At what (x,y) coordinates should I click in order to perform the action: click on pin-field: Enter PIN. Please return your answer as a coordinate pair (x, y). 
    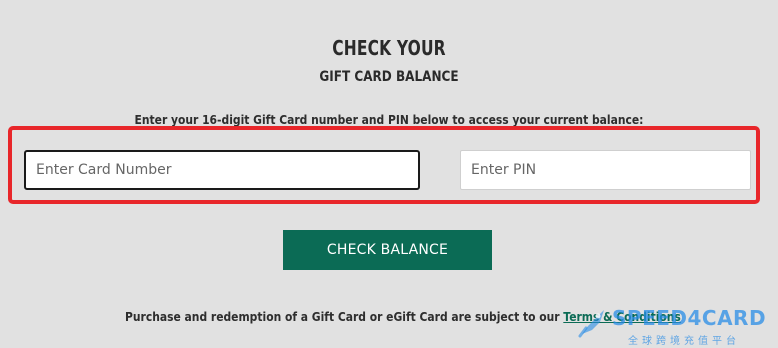
    Looking at the image, I should click on (605, 170).